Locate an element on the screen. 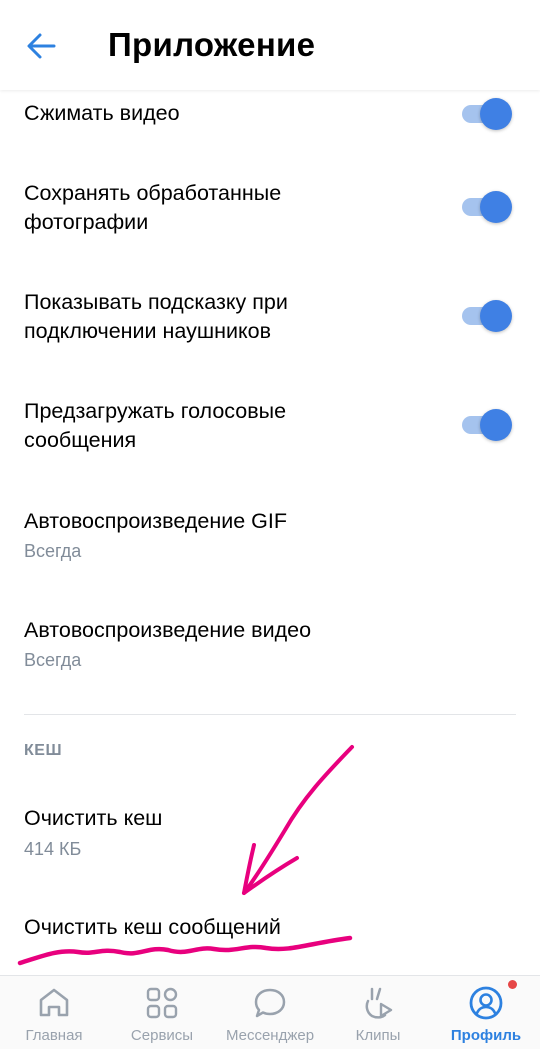 The image size is (540, 1049). profile-icon is located at coordinates (486, 1003).